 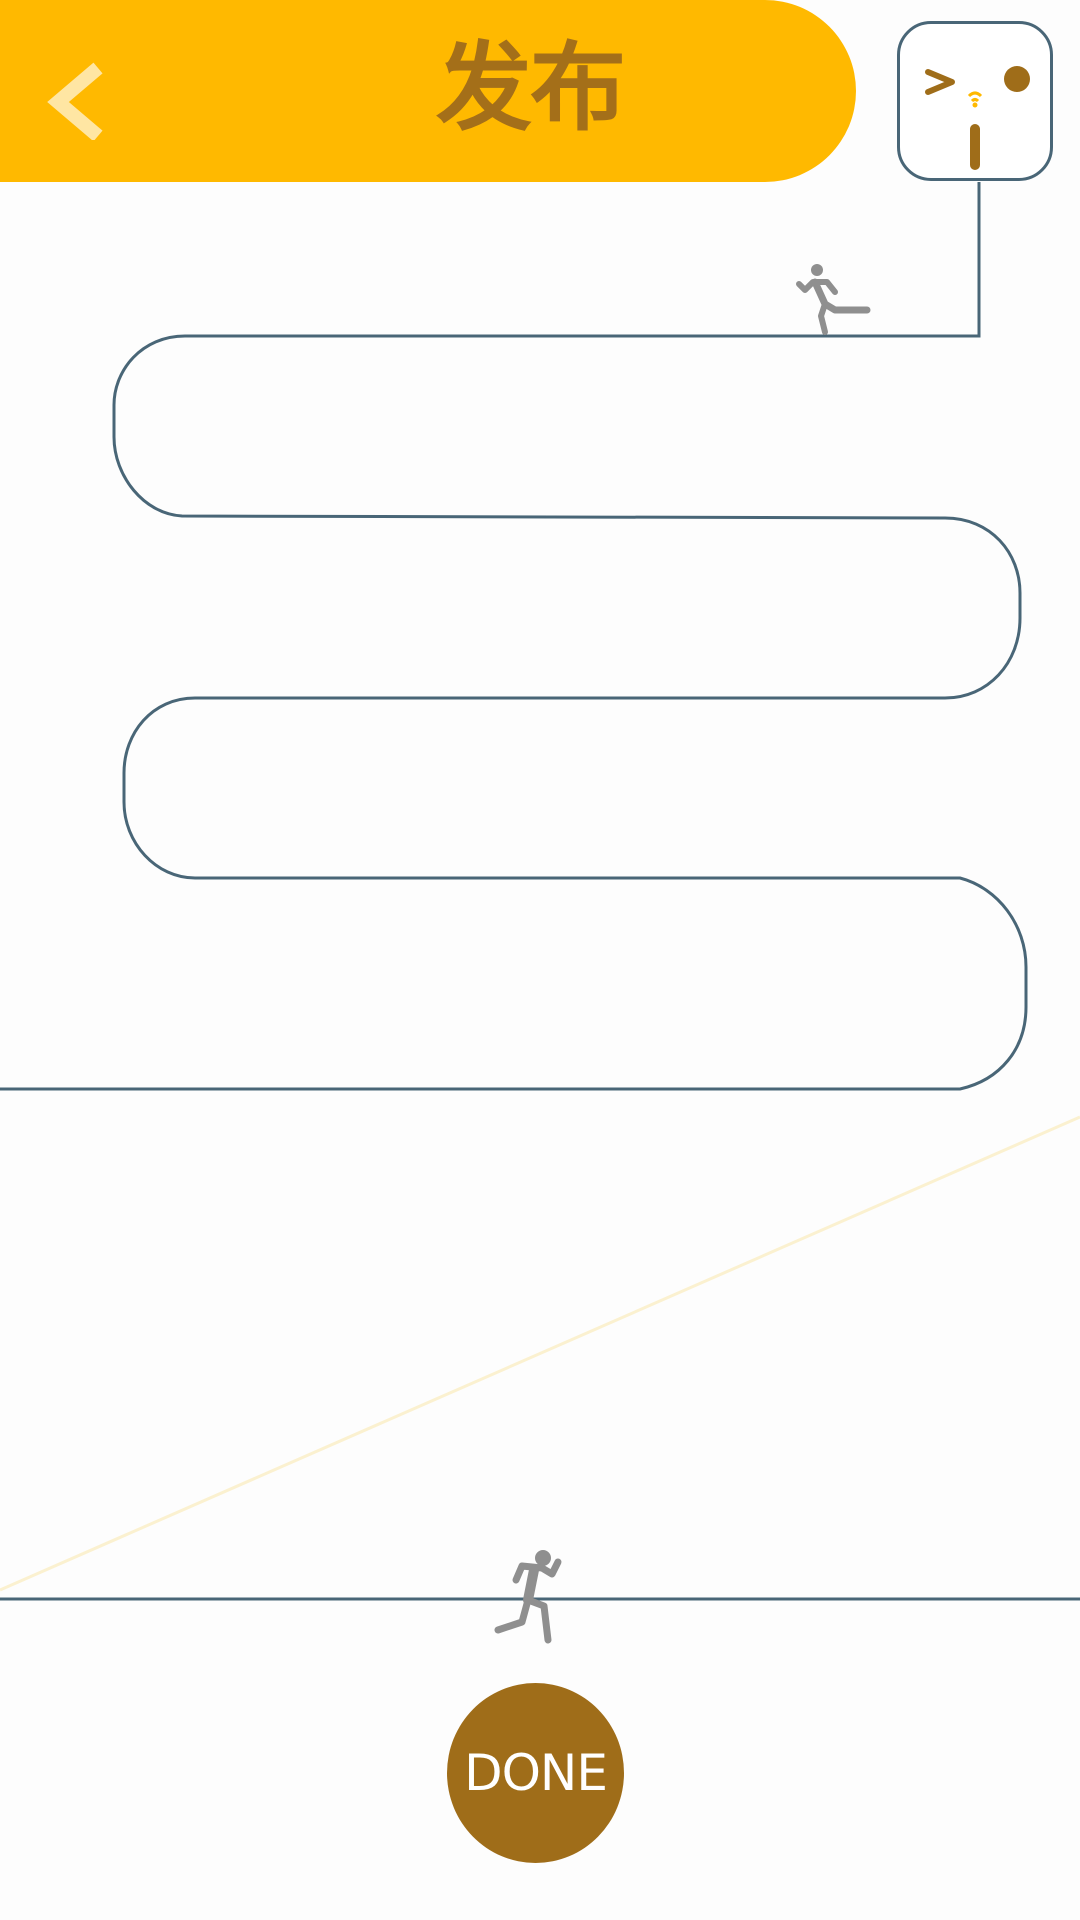 What do you see at coordinates (75, 102) in the screenshot?
I see `chevron-left-icon` at bounding box center [75, 102].